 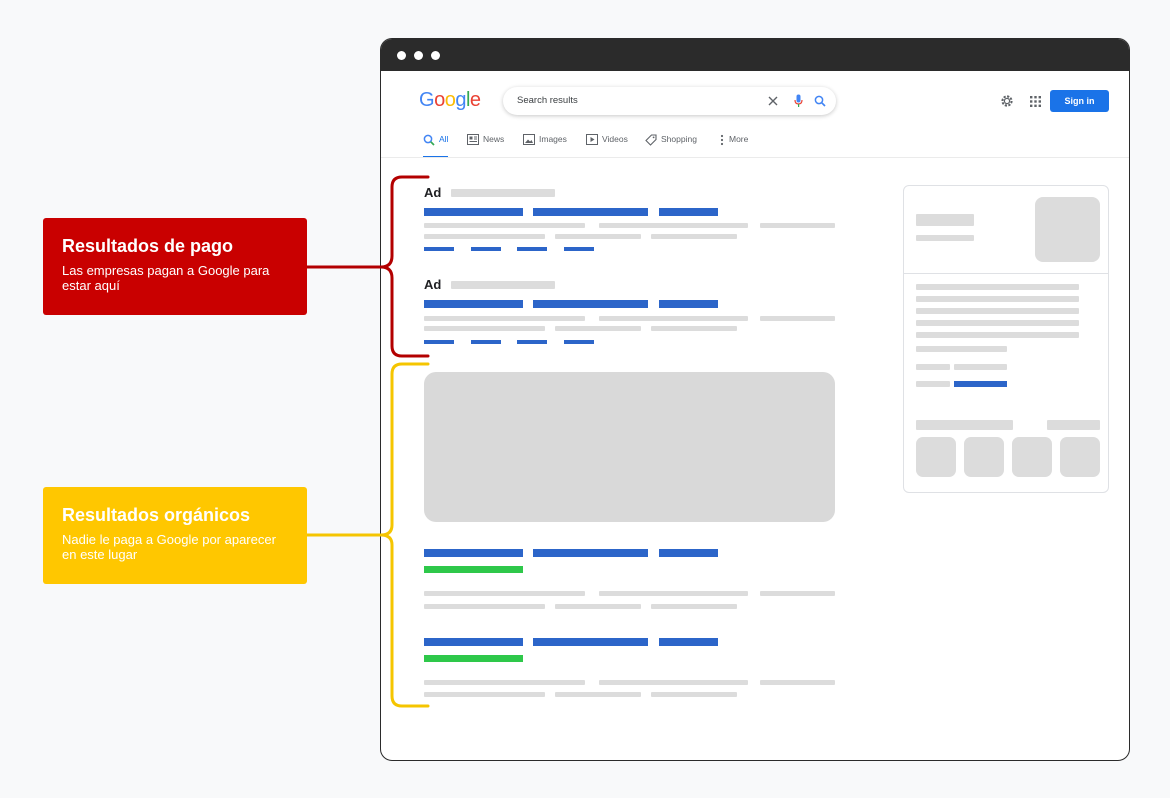 I want to click on callout-title: Resultados de pago, so click(x=148, y=246).